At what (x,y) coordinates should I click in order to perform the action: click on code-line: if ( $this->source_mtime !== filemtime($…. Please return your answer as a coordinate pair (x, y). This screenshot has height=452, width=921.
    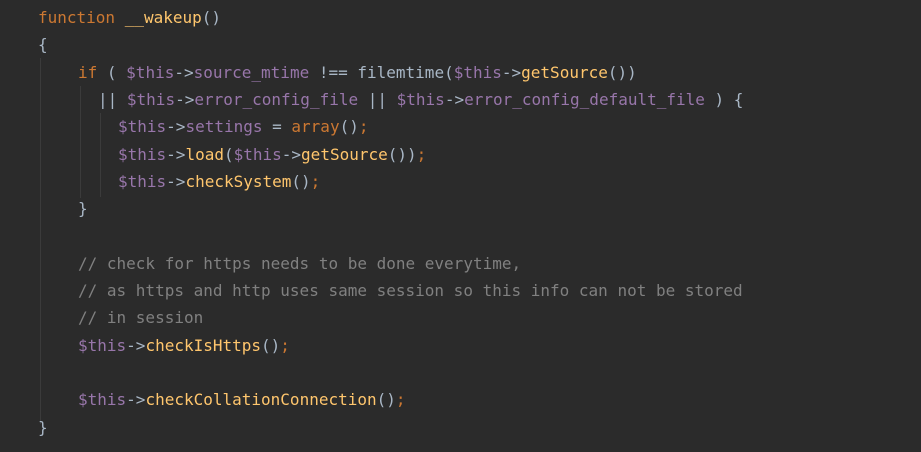
    Looking at the image, I should click on (357, 72).